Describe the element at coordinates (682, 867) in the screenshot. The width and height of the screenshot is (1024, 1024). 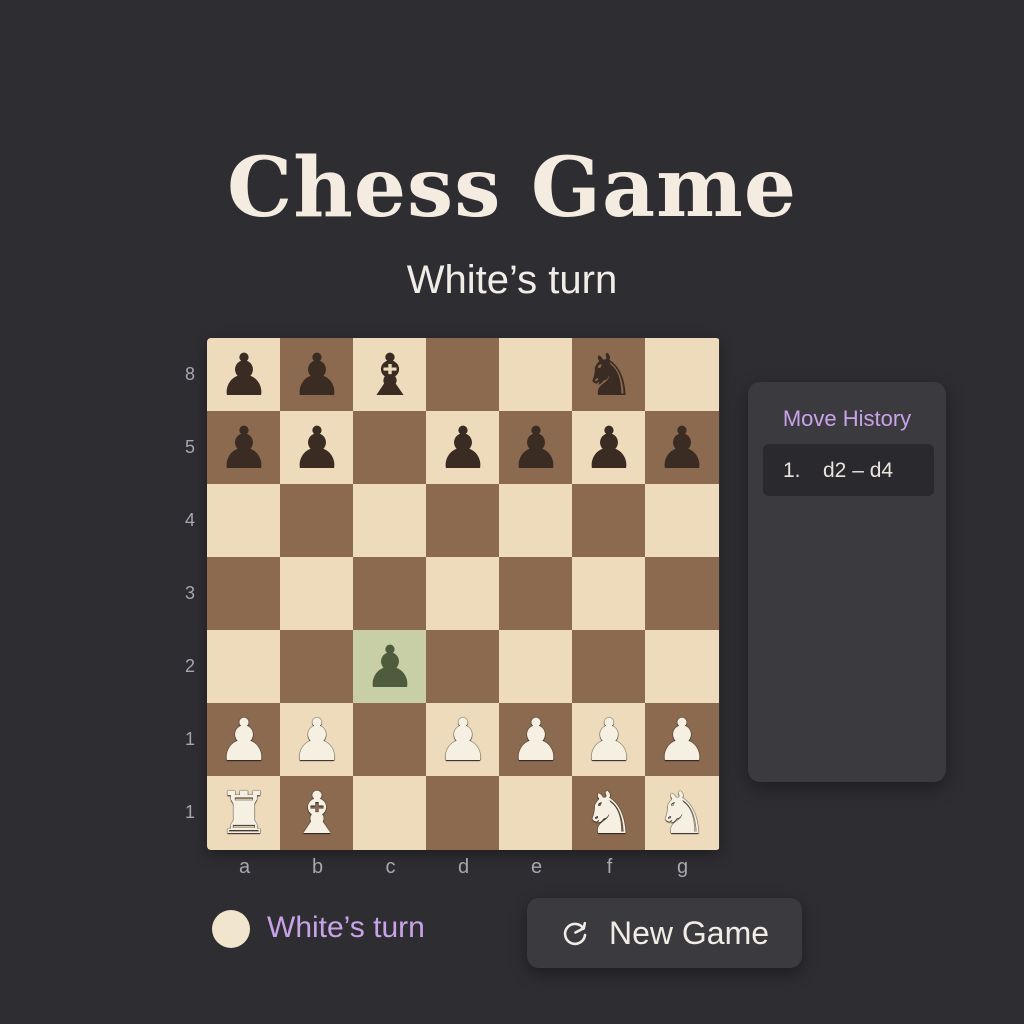
I see `file-label: g` at that location.